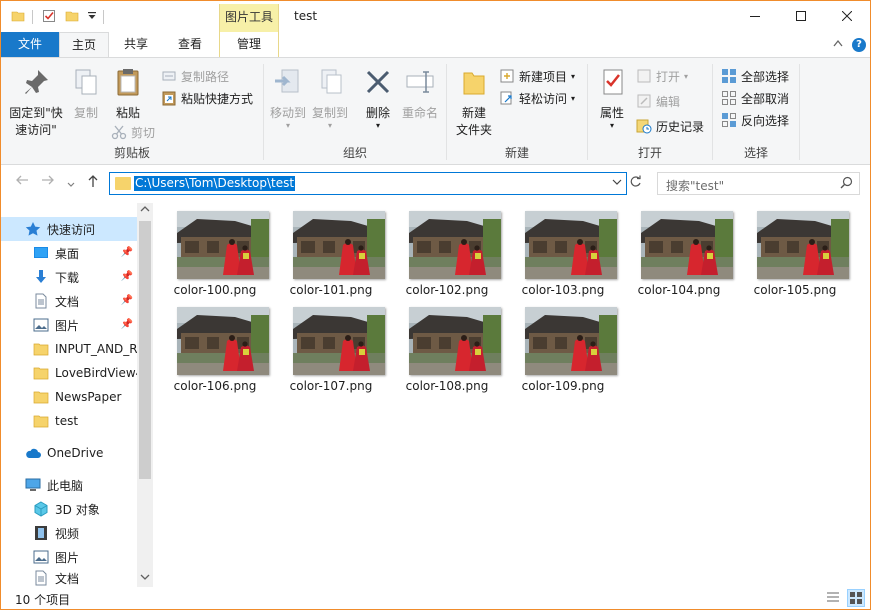  I want to click on file-item: color-109.png, so click(565, 346).